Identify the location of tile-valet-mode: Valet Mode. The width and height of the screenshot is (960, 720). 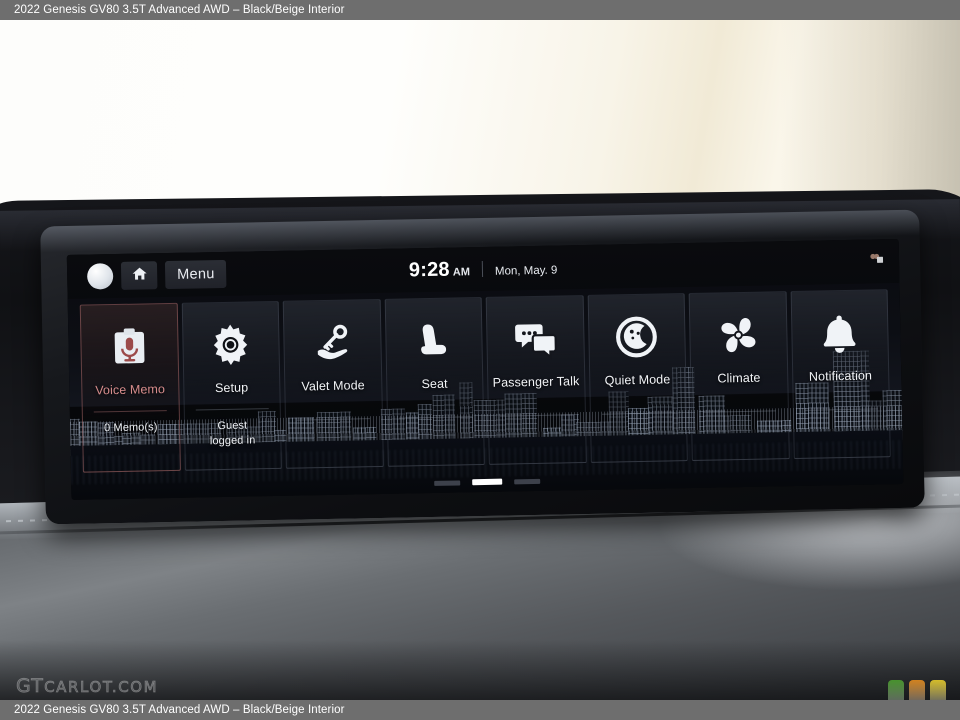
(333, 383).